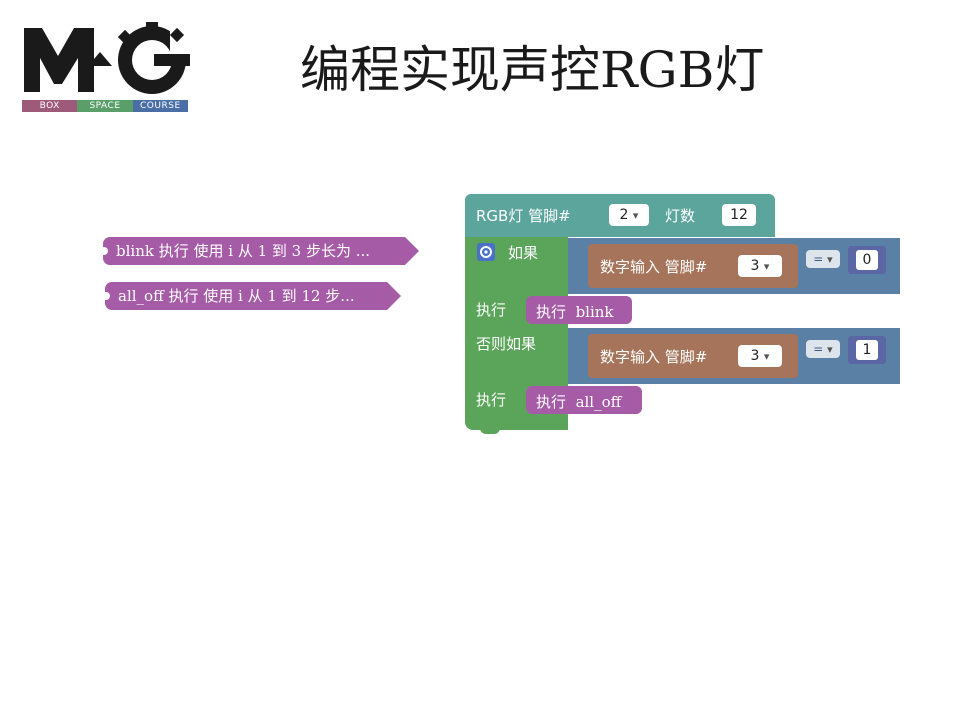  I want to click on digital-input-pin-value-1: 3, so click(755, 266).